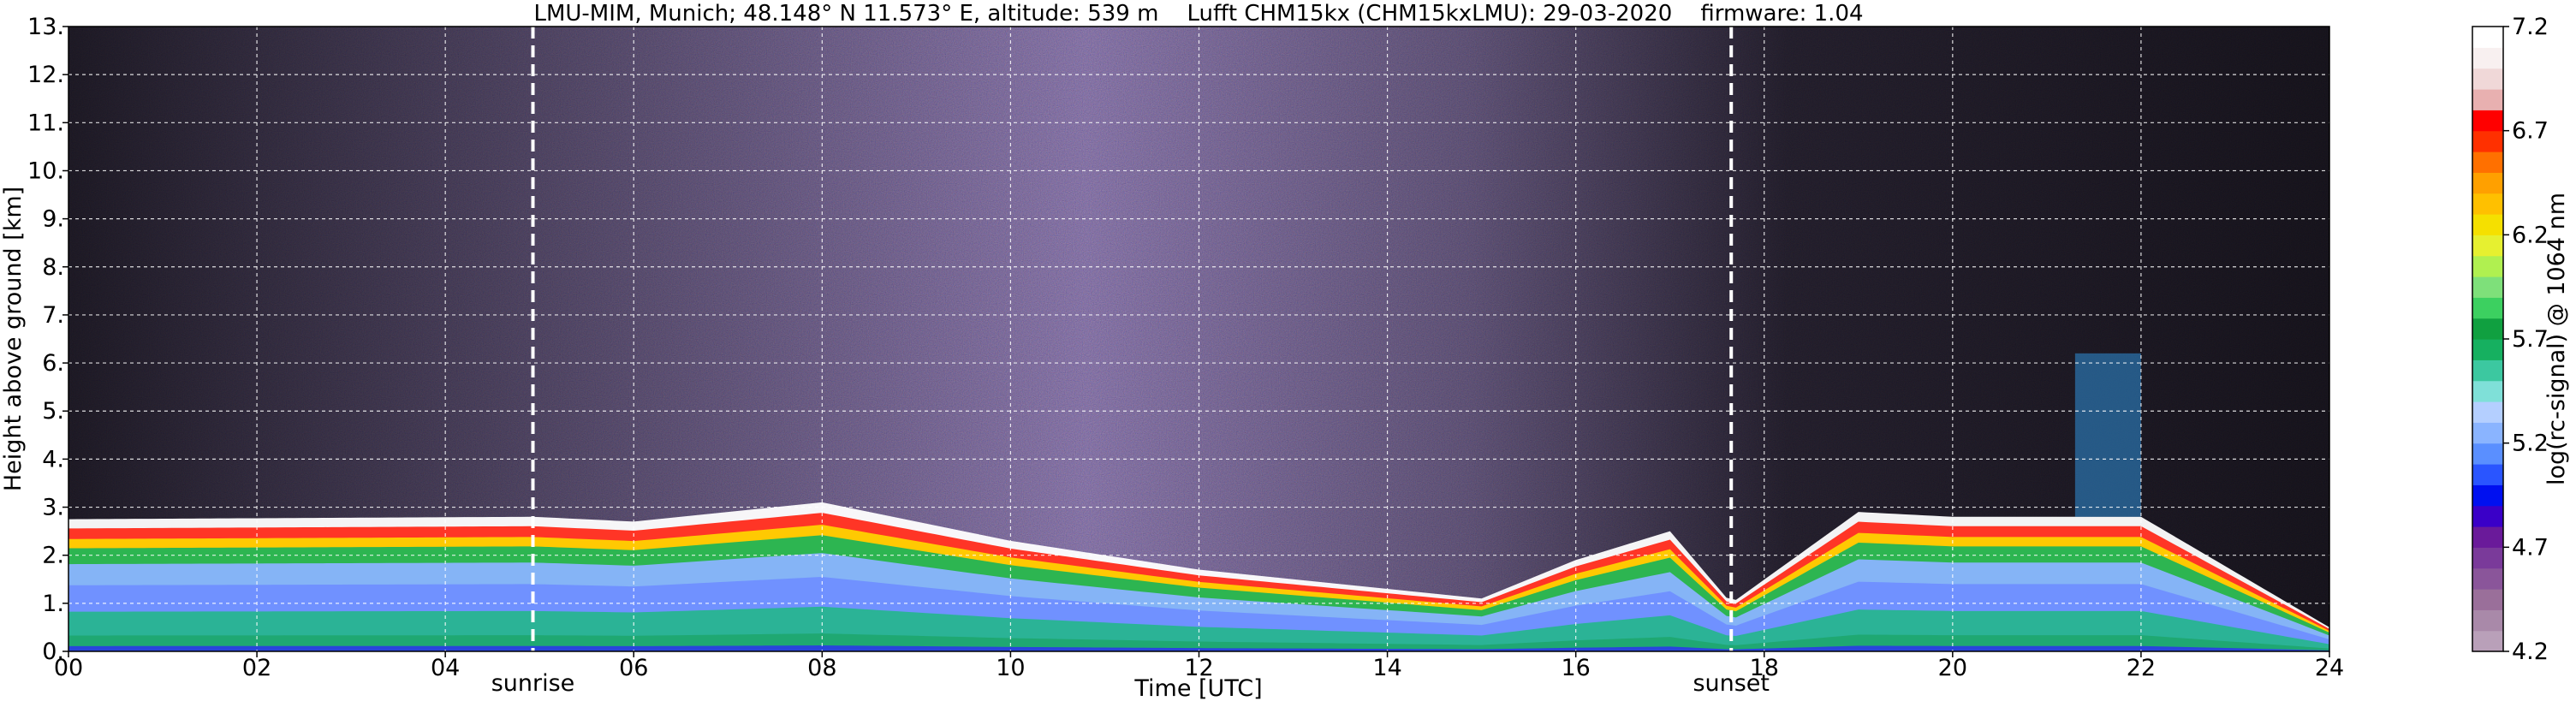 Image resolution: width=2576 pixels, height=707 pixels. What do you see at coordinates (2329, 668) in the screenshot?
I see `x-tick-label: 24` at bounding box center [2329, 668].